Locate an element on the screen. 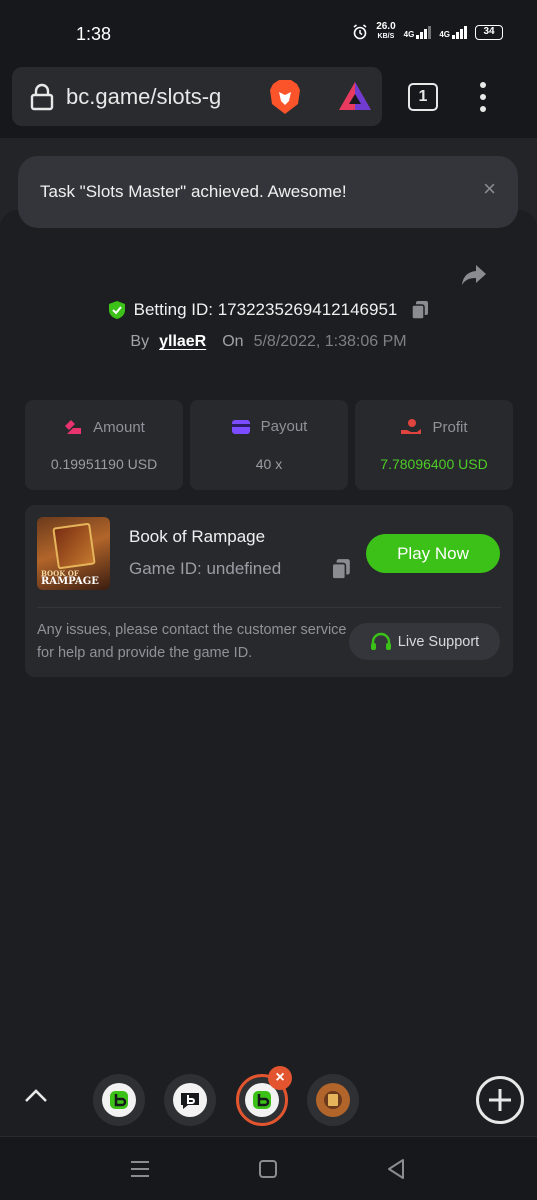 The image size is (537, 1200). by-label: By is located at coordinates (140, 341).